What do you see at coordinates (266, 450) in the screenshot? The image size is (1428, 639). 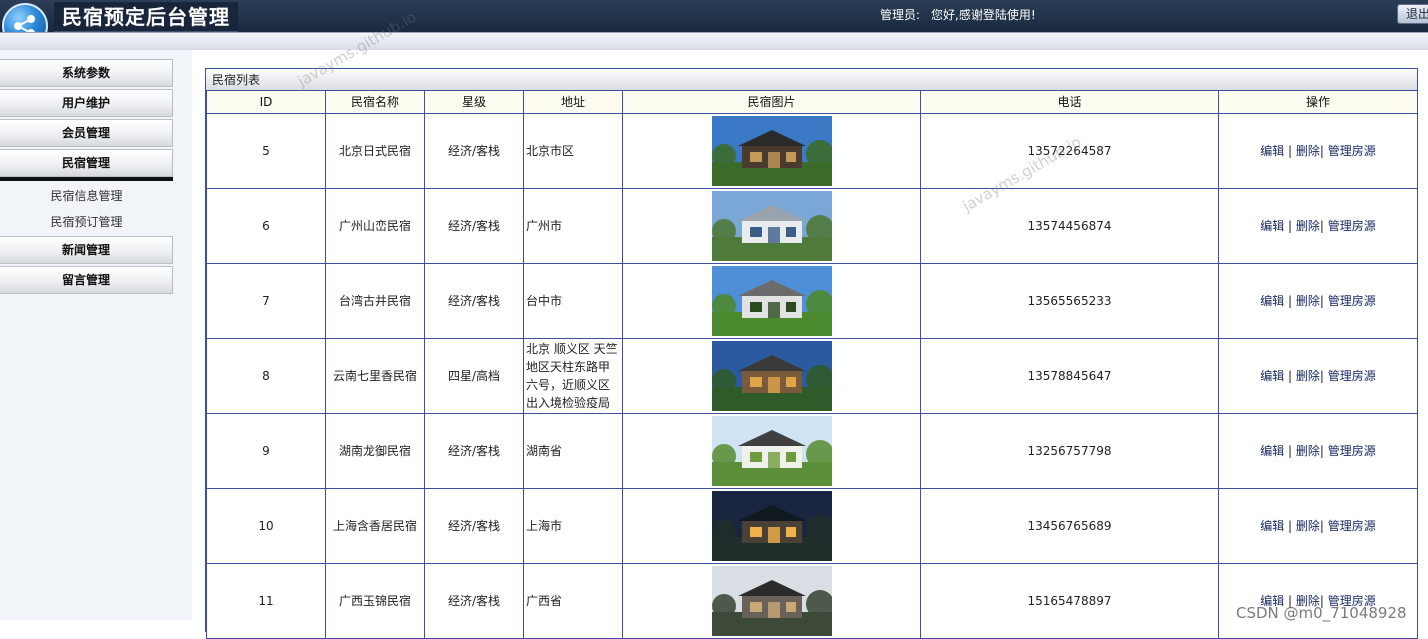 I see `cell-id: 9` at bounding box center [266, 450].